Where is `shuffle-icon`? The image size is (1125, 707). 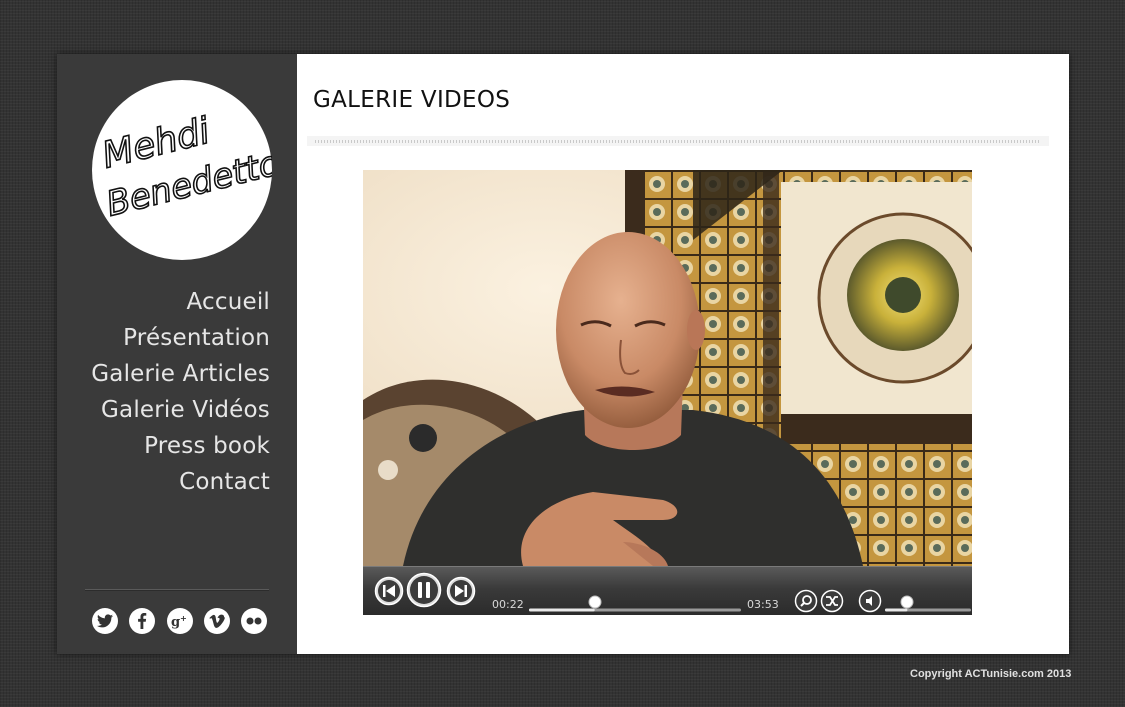
shuffle-icon is located at coordinates (832, 601).